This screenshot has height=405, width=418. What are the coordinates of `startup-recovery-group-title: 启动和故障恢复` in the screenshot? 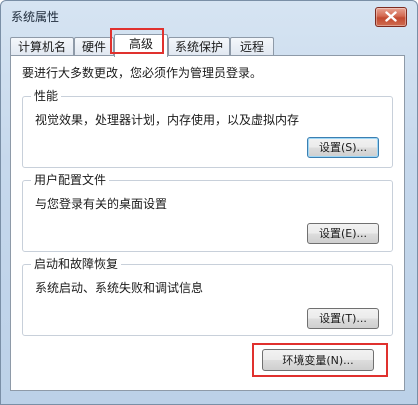 It's located at (76, 264).